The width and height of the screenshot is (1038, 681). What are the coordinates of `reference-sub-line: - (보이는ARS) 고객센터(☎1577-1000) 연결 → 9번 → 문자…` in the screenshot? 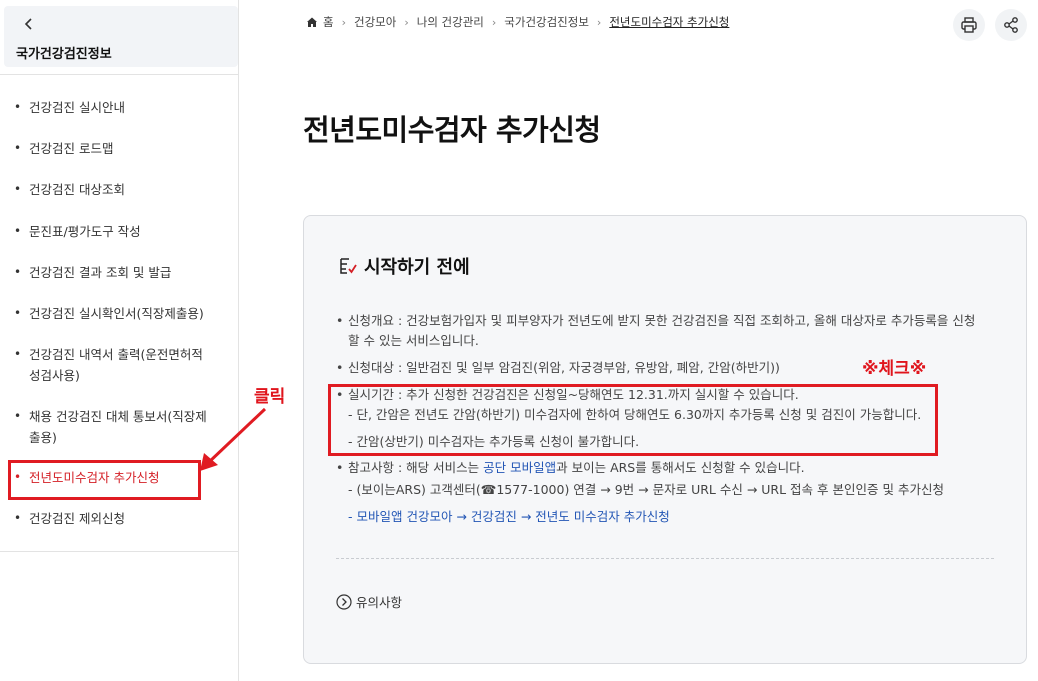 It's located at (646, 489).